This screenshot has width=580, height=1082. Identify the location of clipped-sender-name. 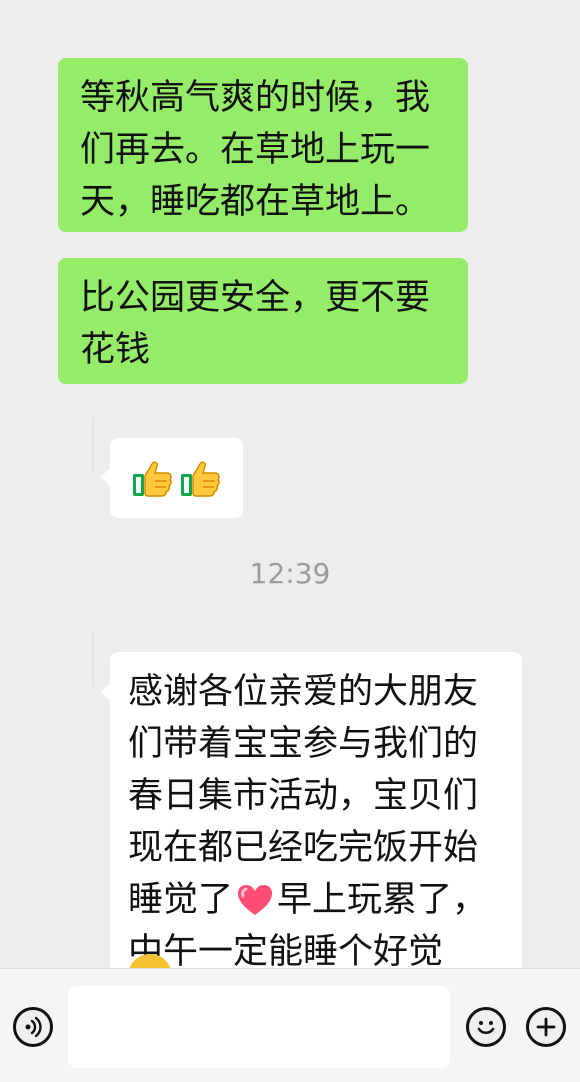
(170, 414).